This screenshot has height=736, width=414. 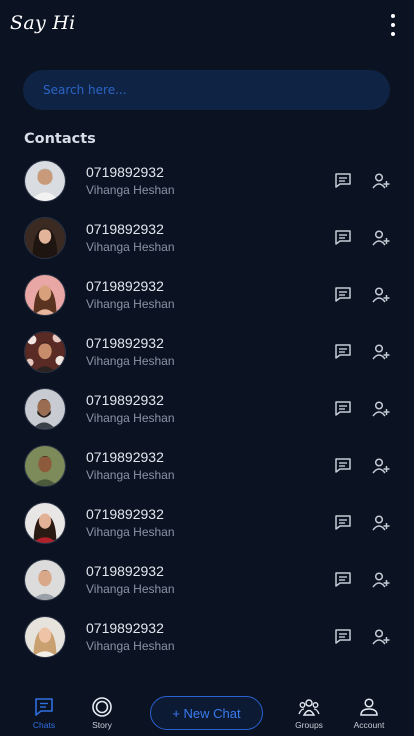 What do you see at coordinates (206, 90) in the screenshot?
I see `search-input` at bounding box center [206, 90].